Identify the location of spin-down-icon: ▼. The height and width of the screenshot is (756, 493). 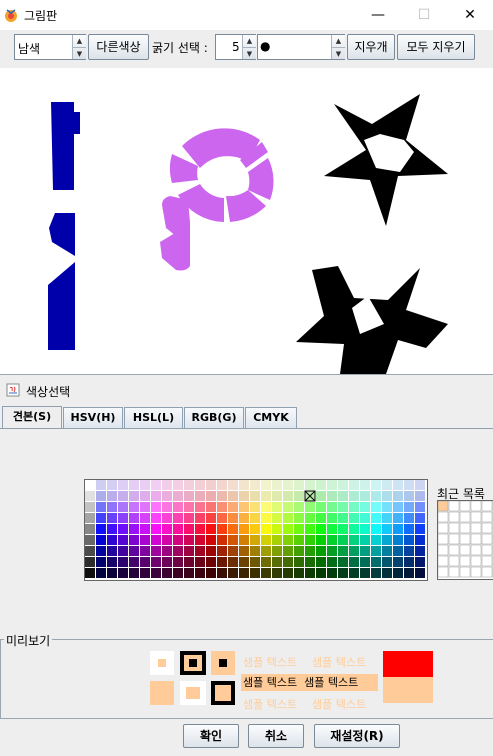
(79, 53).